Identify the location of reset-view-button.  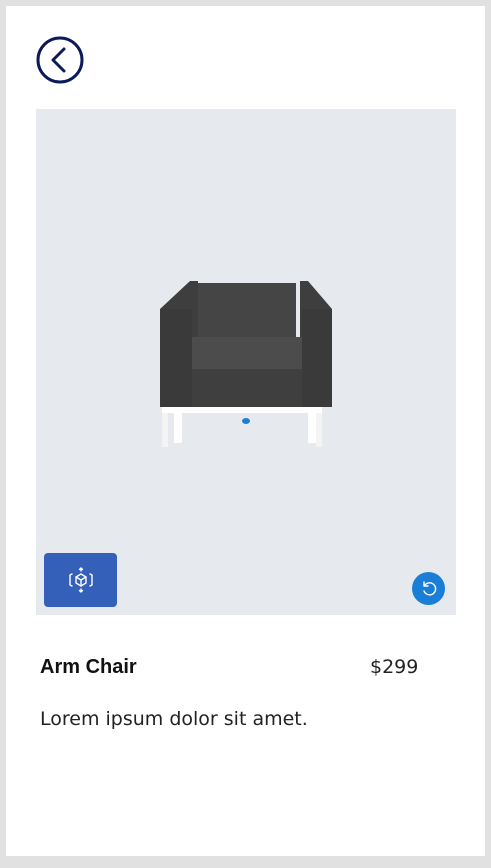
(428, 588).